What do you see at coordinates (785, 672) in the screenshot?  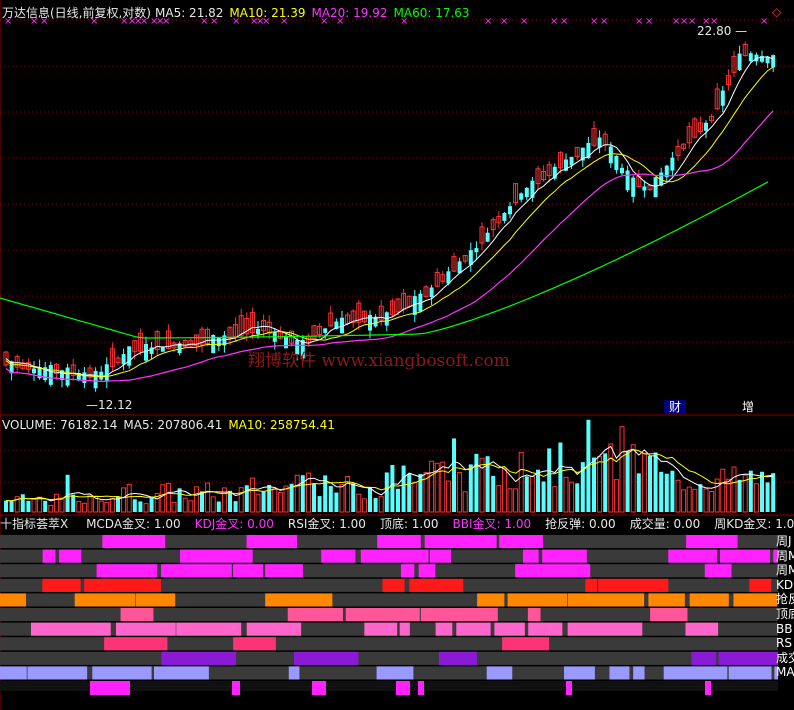 I see `strip-label: MA` at bounding box center [785, 672].